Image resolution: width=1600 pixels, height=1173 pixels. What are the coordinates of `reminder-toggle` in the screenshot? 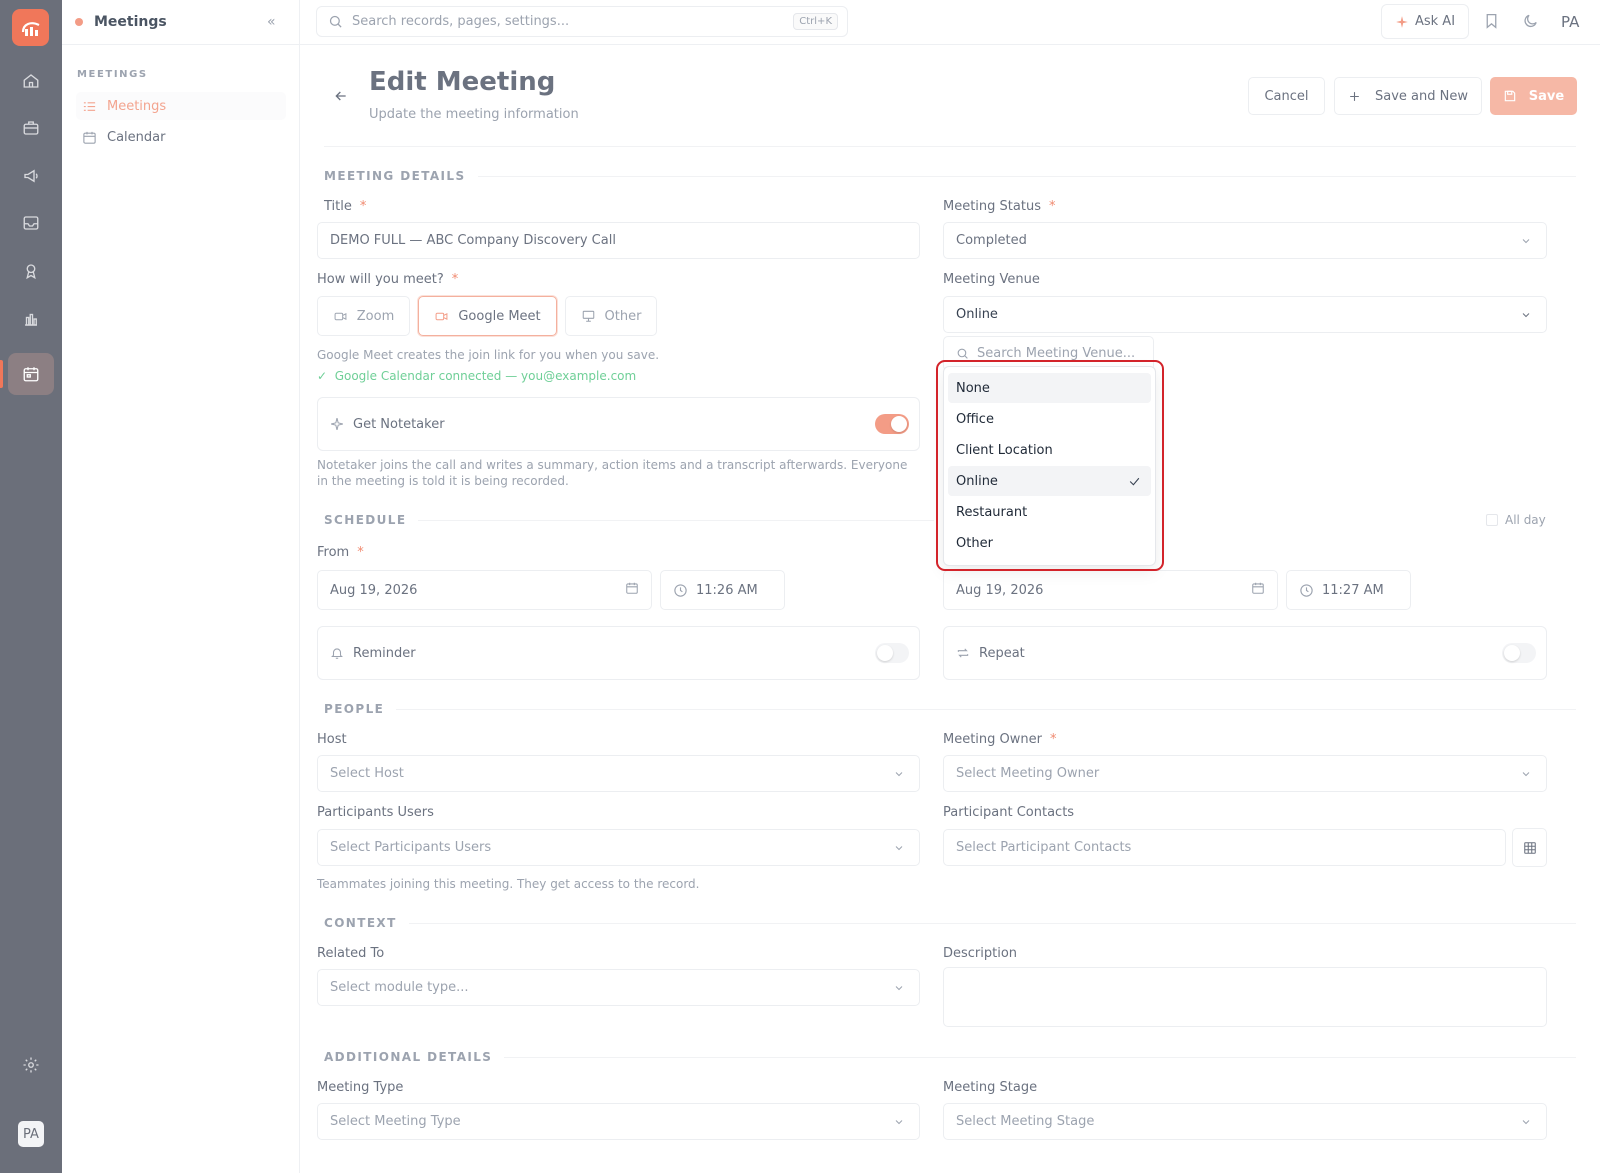 It's located at (892, 653).